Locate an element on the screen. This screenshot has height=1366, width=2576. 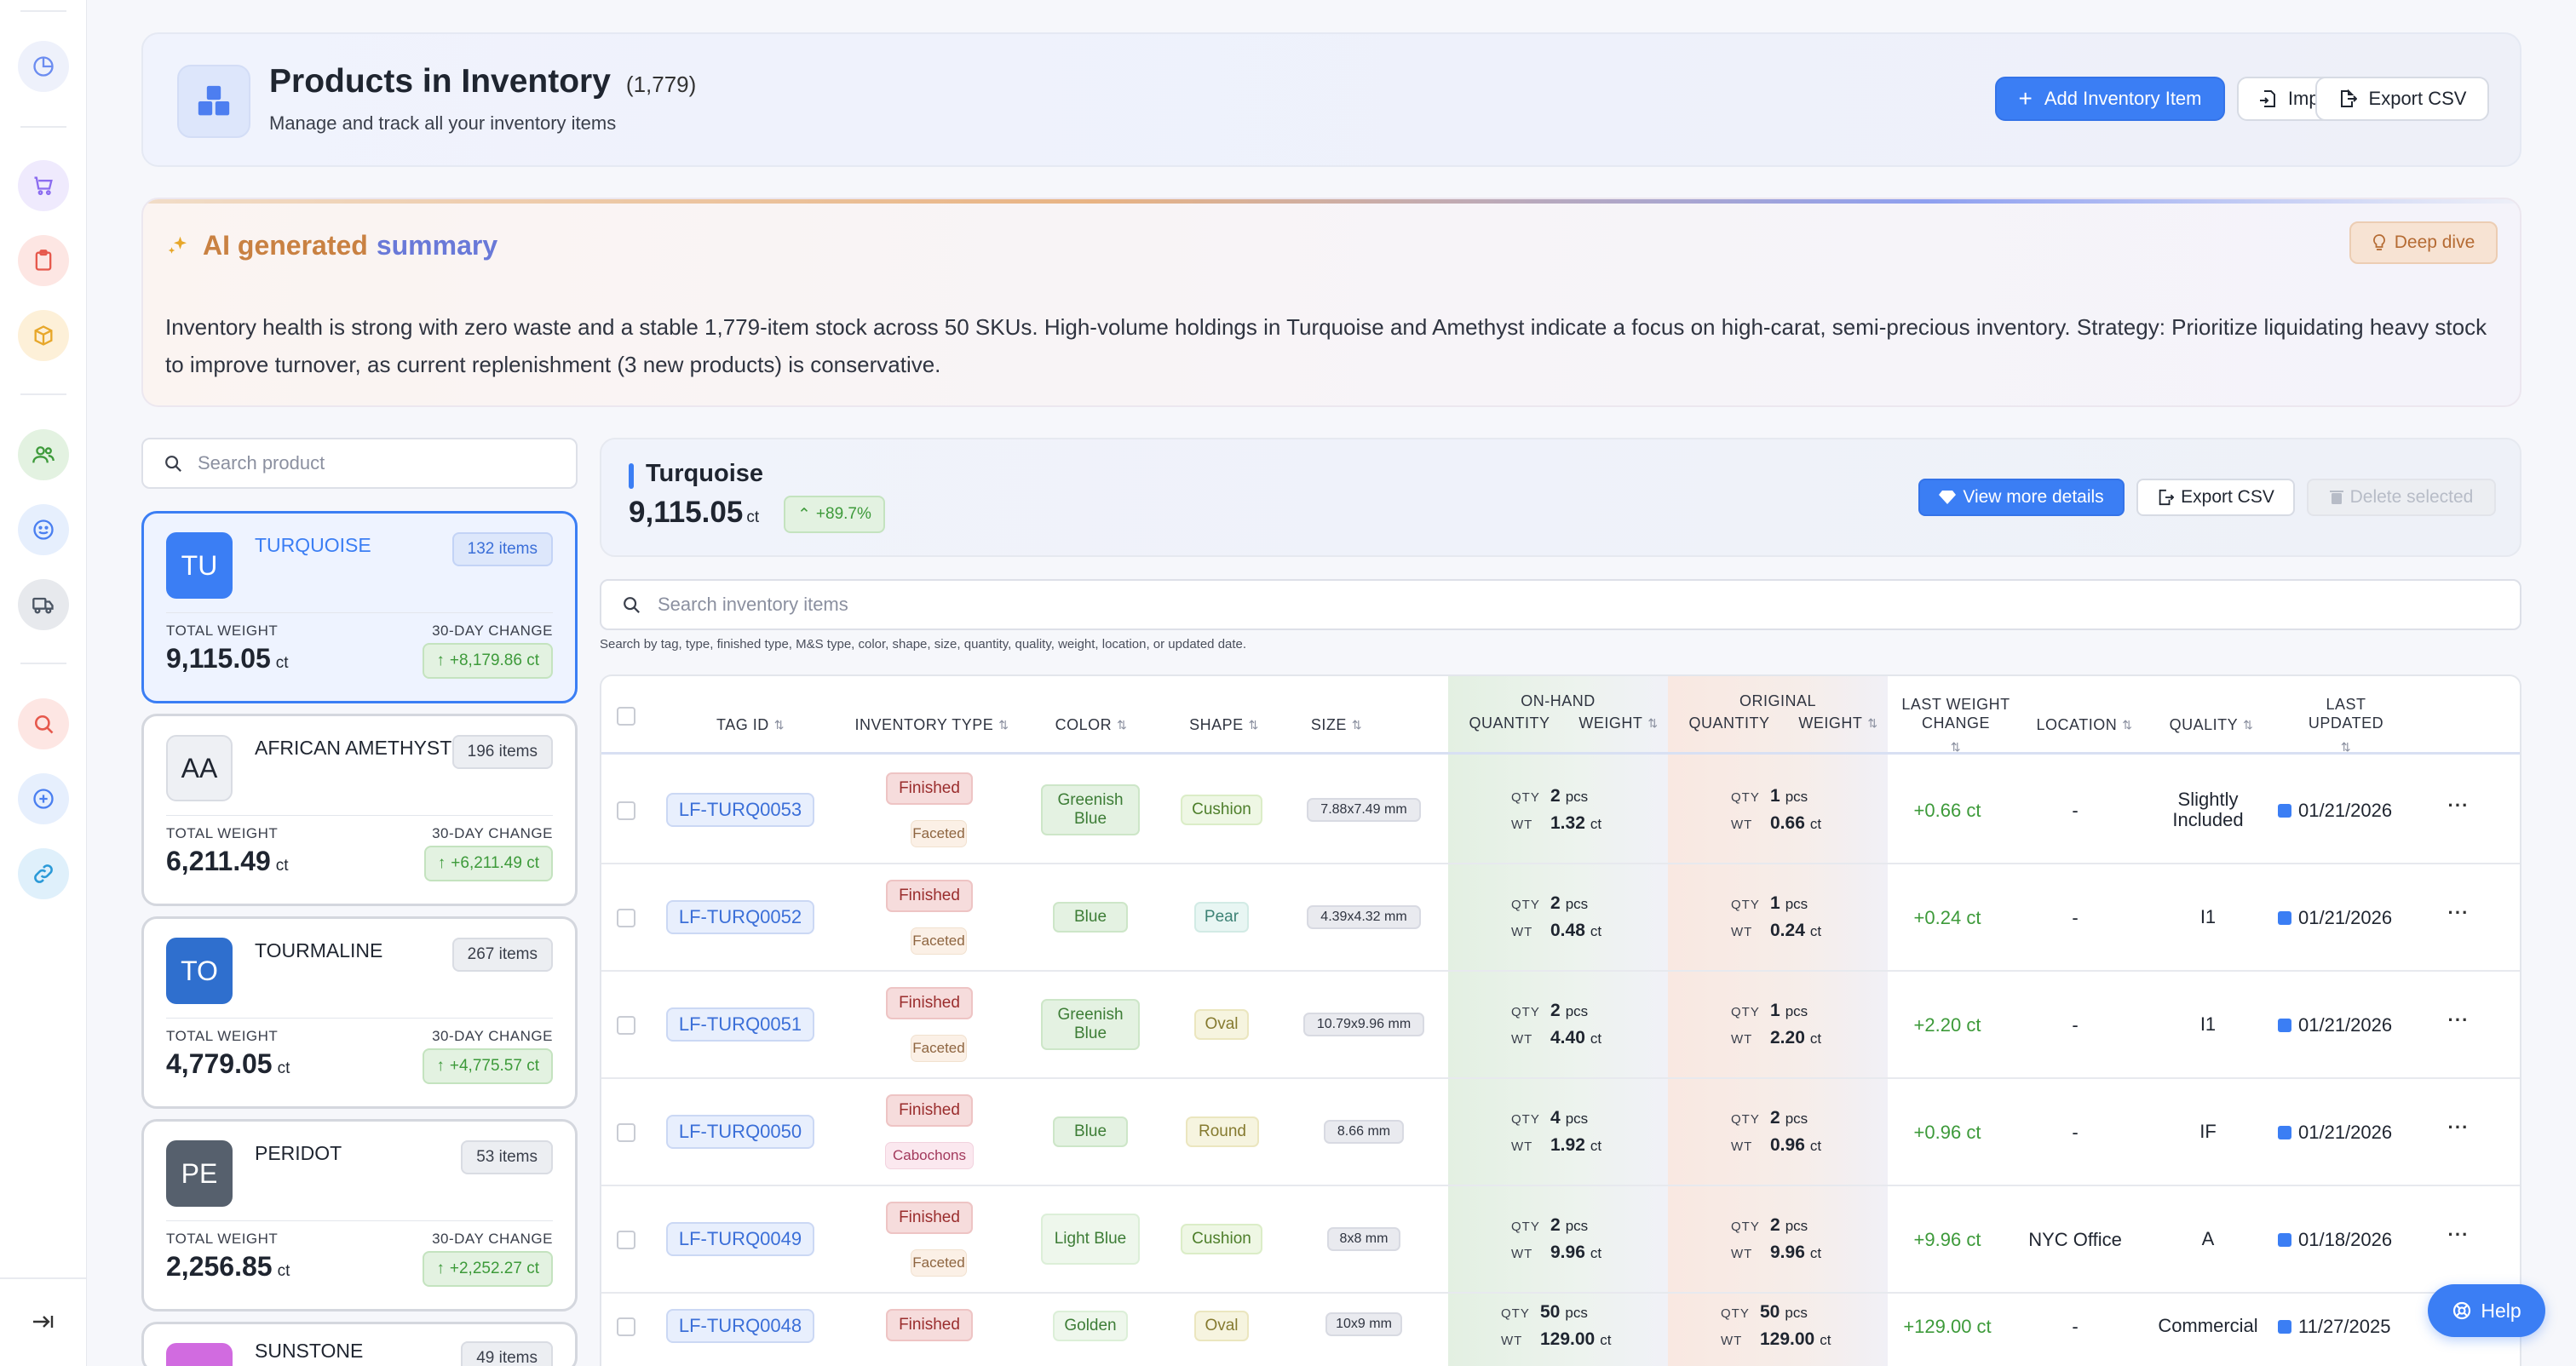
items-badge: 132 items is located at coordinates (502, 549).